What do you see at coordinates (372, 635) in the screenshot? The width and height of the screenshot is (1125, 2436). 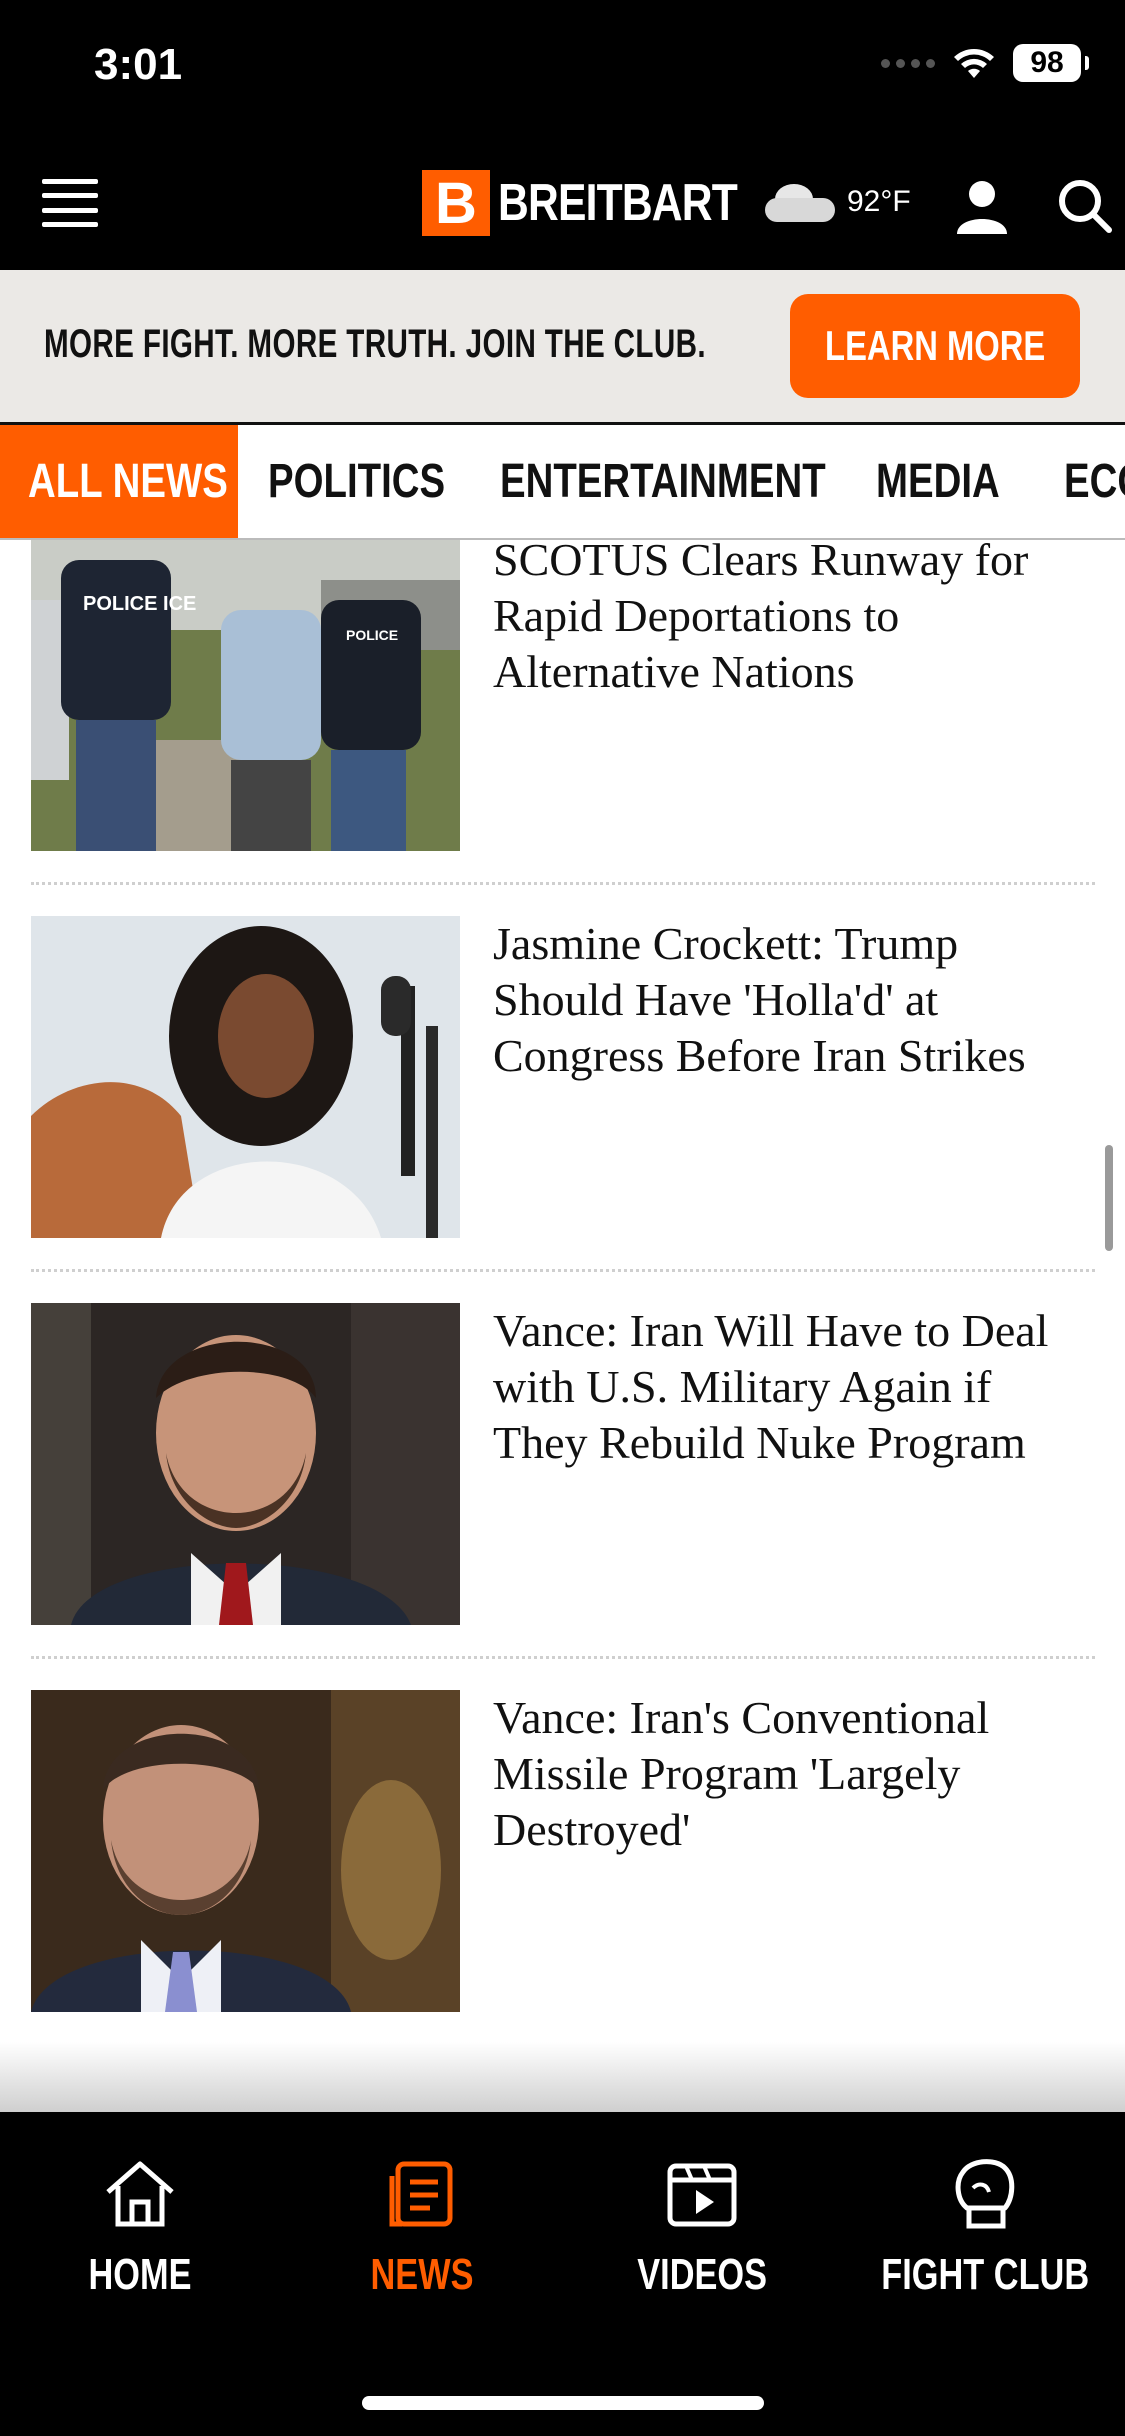 I see `thumb-text-police: POLICE` at bounding box center [372, 635].